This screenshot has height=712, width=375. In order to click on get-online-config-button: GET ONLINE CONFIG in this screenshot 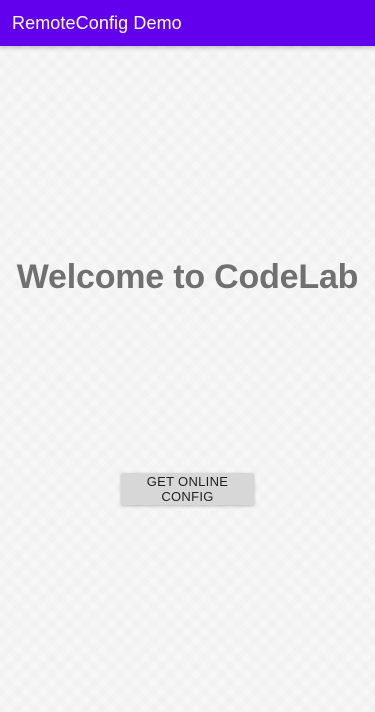, I will do `click(187, 489)`.